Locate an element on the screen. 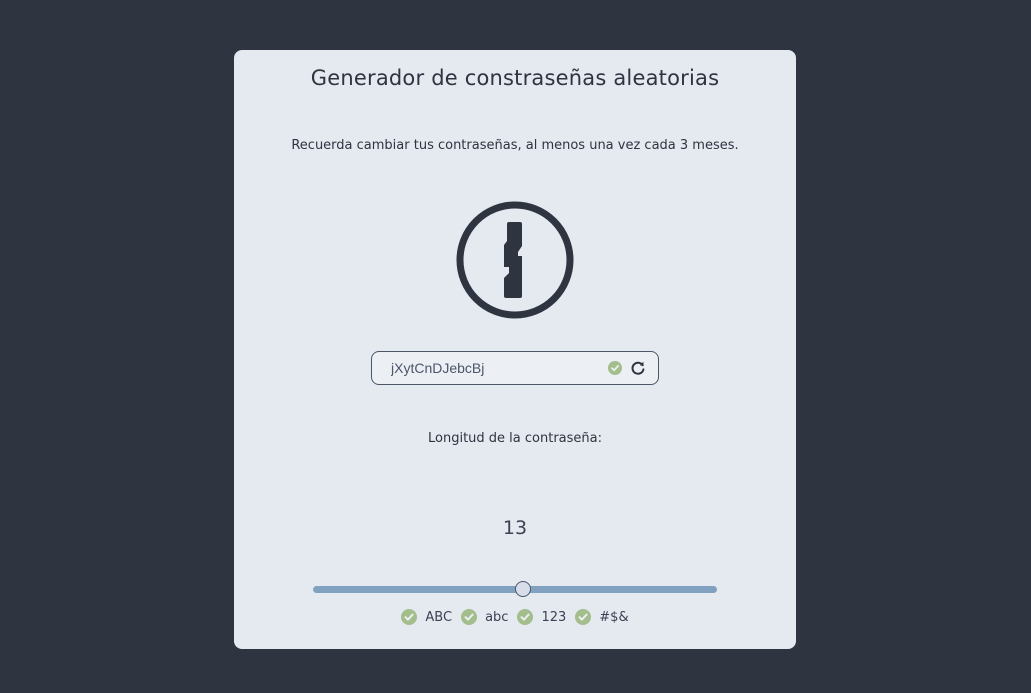  option-symbols: #$& is located at coordinates (602, 617).